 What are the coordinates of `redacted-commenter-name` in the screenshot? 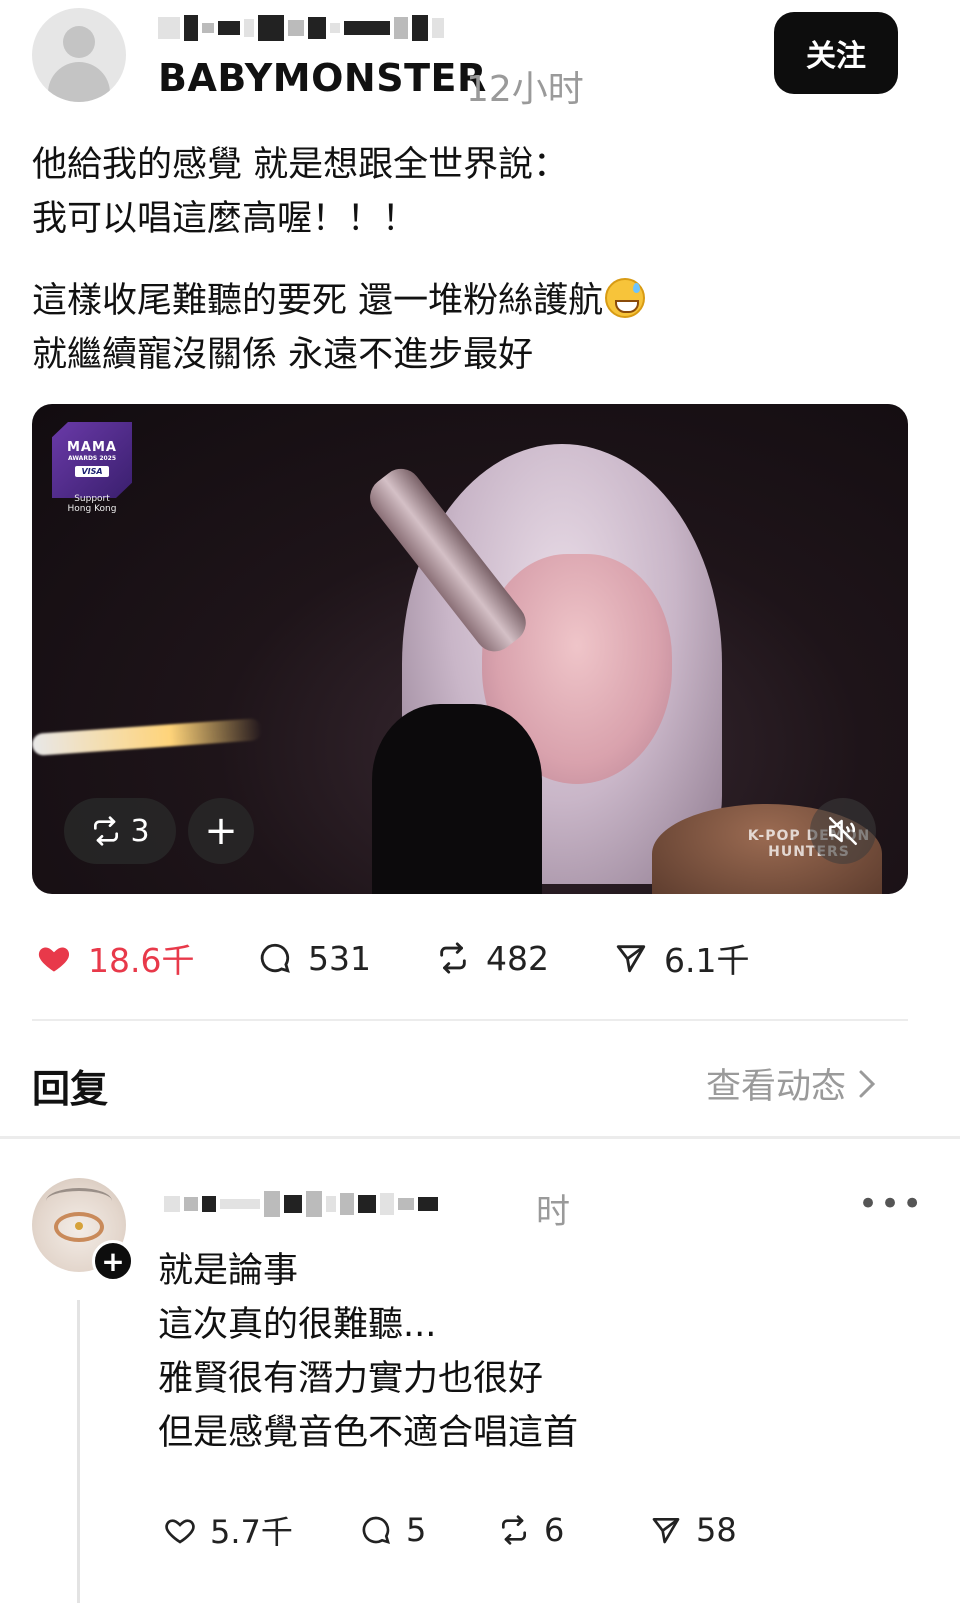 It's located at (301, 1204).